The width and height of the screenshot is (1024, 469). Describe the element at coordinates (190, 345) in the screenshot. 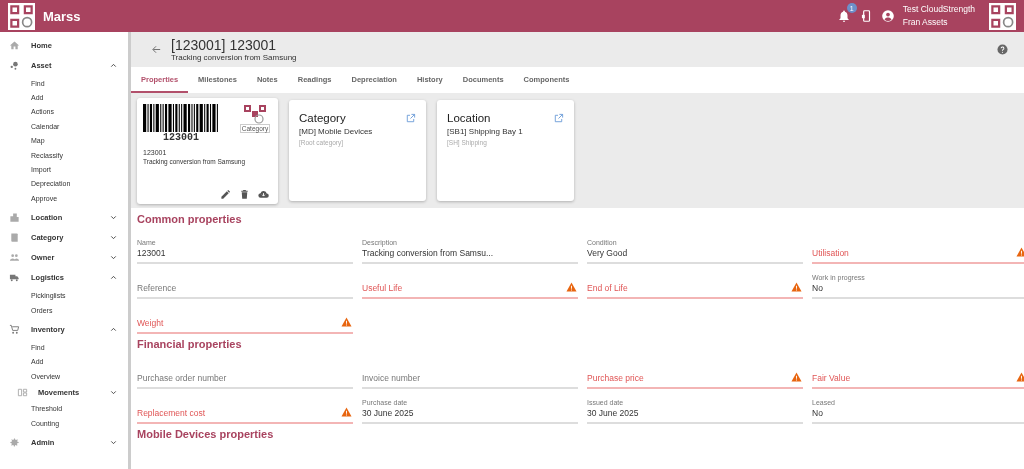

I see `section-heading: Financial properties` at that location.